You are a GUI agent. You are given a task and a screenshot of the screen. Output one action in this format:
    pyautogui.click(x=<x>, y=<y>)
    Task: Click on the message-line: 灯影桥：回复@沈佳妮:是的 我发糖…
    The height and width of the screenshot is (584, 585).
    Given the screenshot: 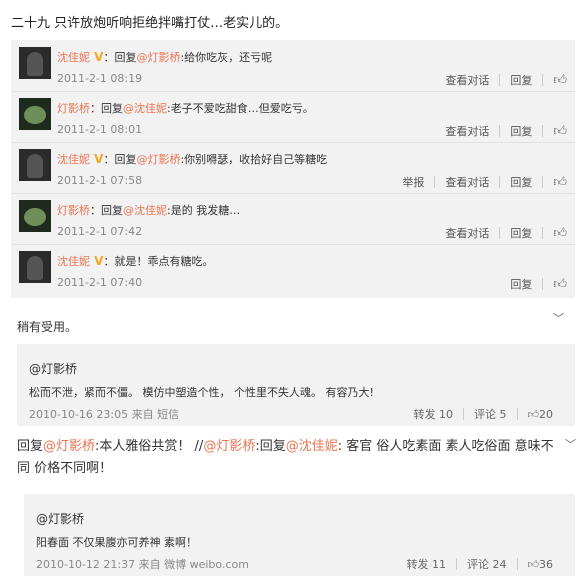 What is the action you would take?
    pyautogui.click(x=148, y=210)
    